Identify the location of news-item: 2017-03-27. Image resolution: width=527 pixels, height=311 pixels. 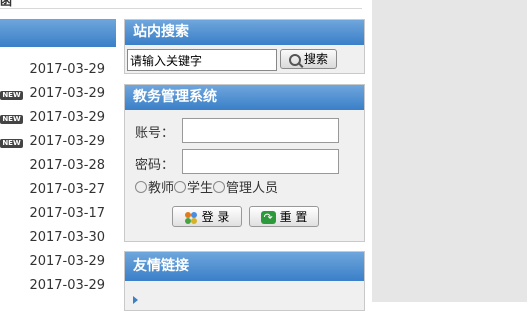
(58, 191).